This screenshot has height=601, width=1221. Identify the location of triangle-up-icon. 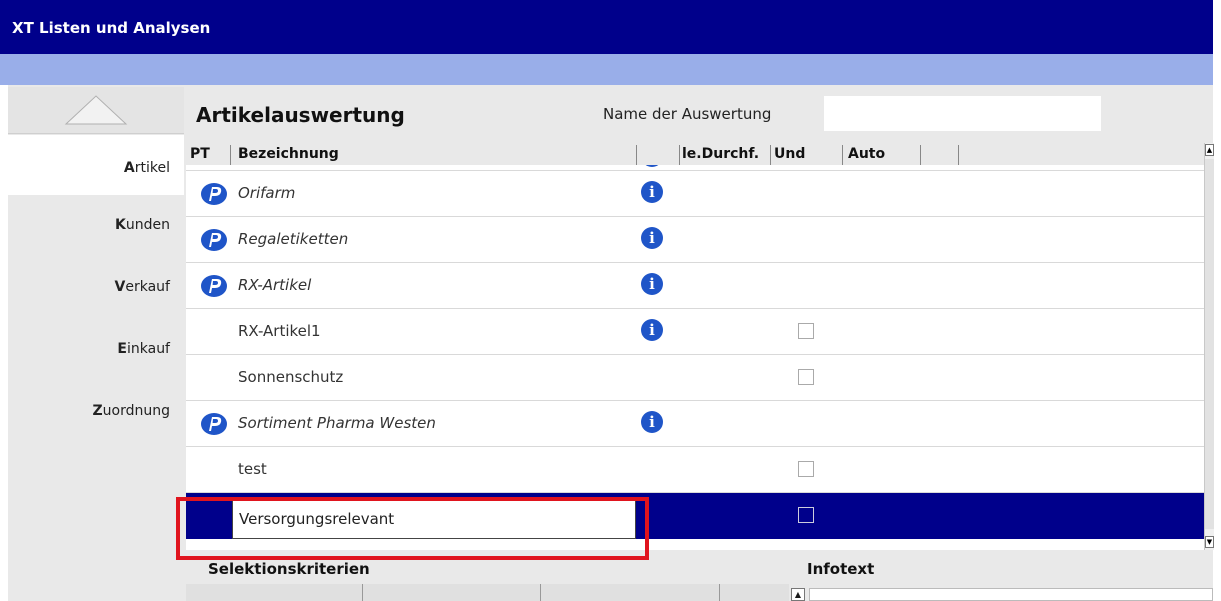
(96, 110).